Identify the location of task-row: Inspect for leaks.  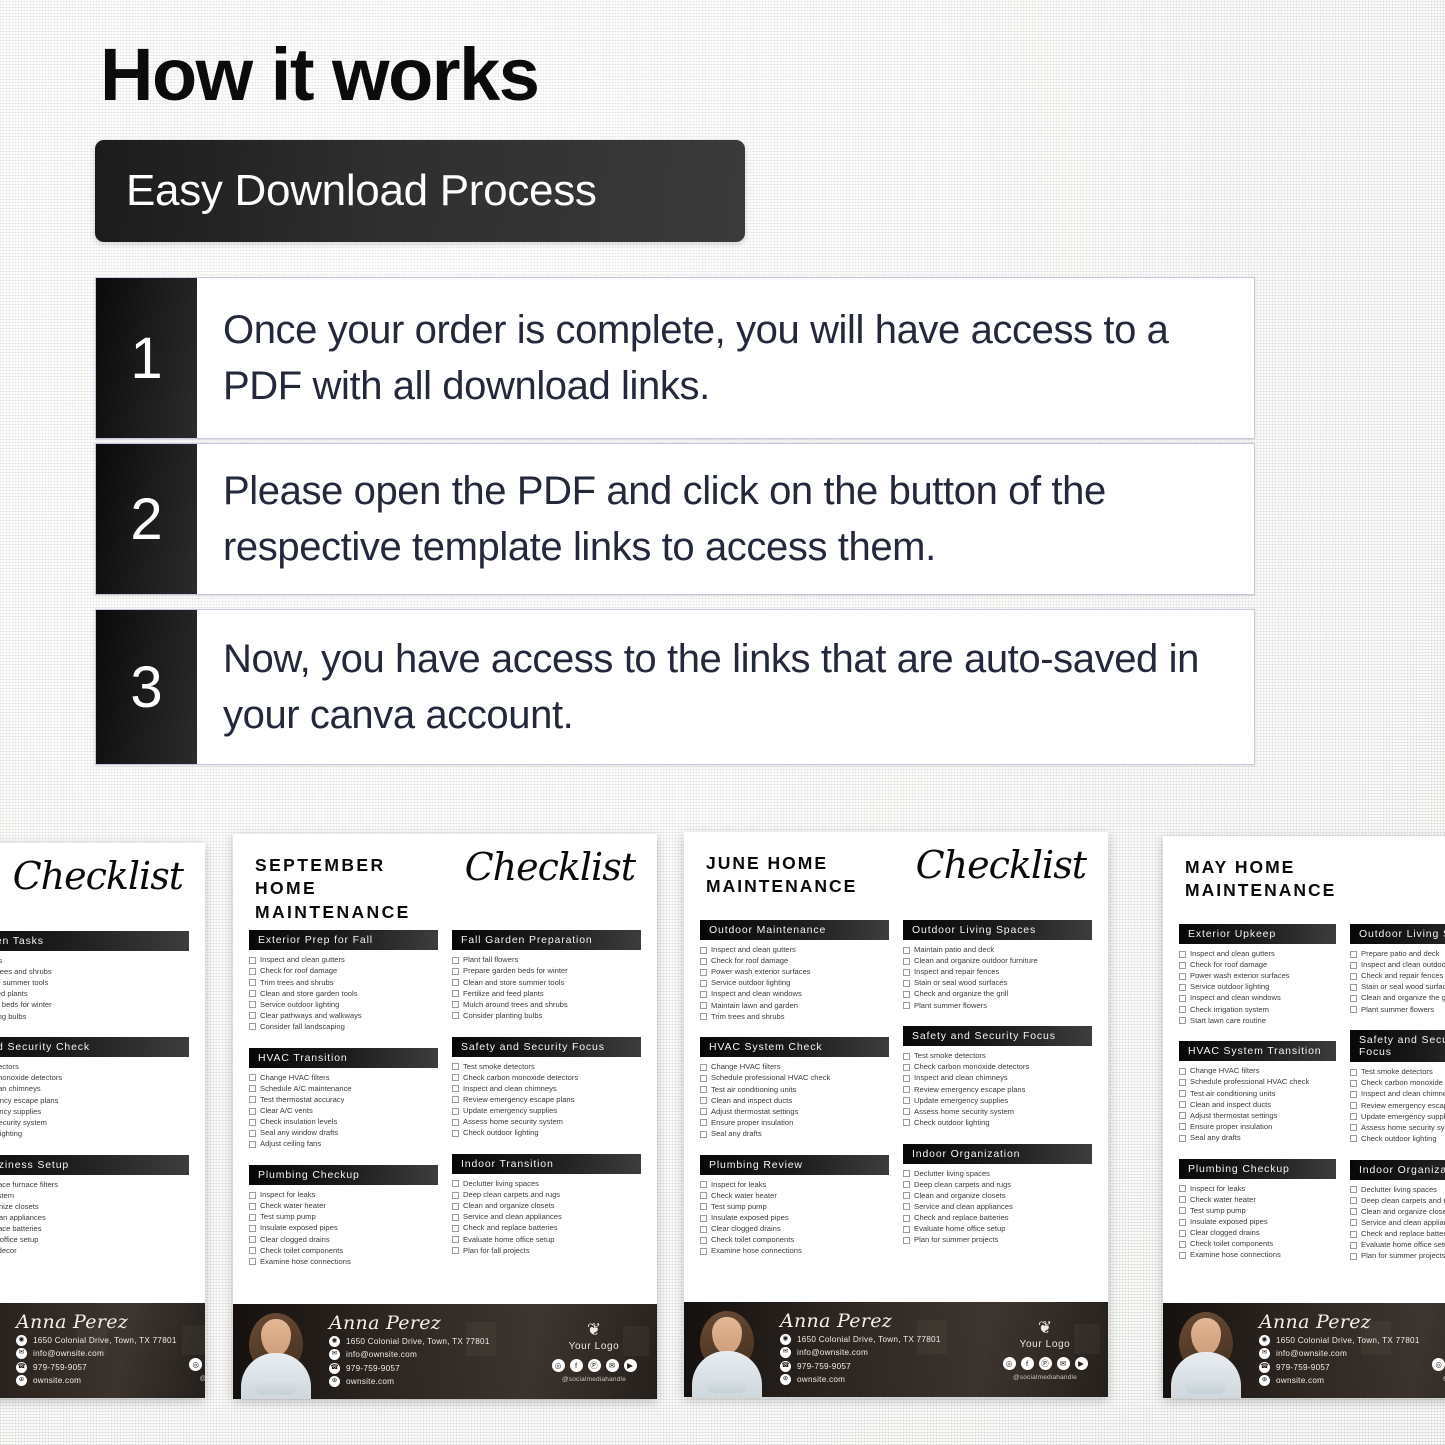
(343, 1195).